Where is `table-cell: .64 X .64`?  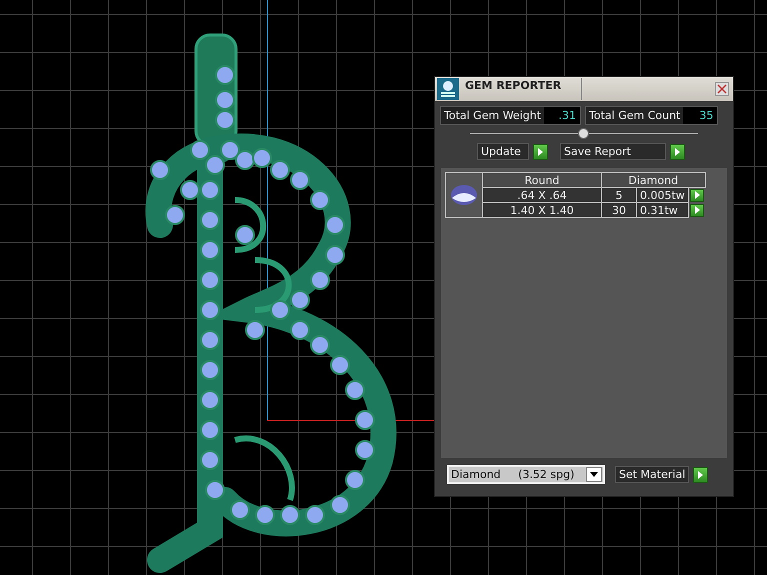
table-cell: .64 X .64 is located at coordinates (542, 195).